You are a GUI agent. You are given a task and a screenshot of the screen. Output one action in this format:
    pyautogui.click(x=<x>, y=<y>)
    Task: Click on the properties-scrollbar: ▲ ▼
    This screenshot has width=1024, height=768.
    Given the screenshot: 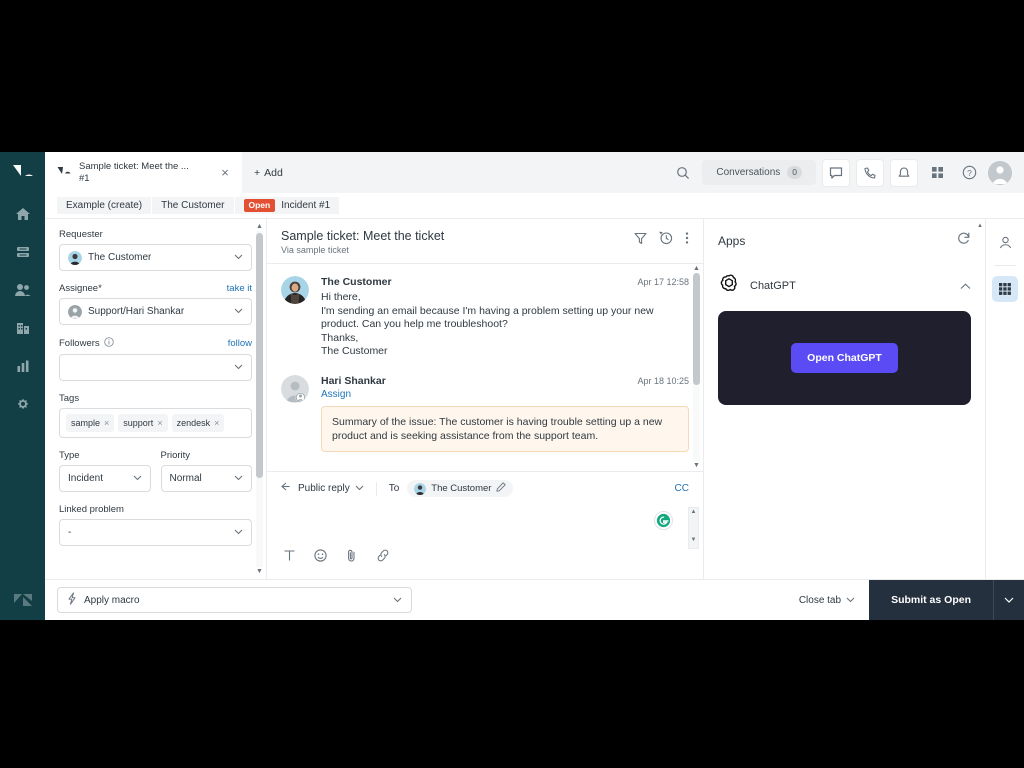 What is the action you would take?
    pyautogui.click(x=259, y=399)
    